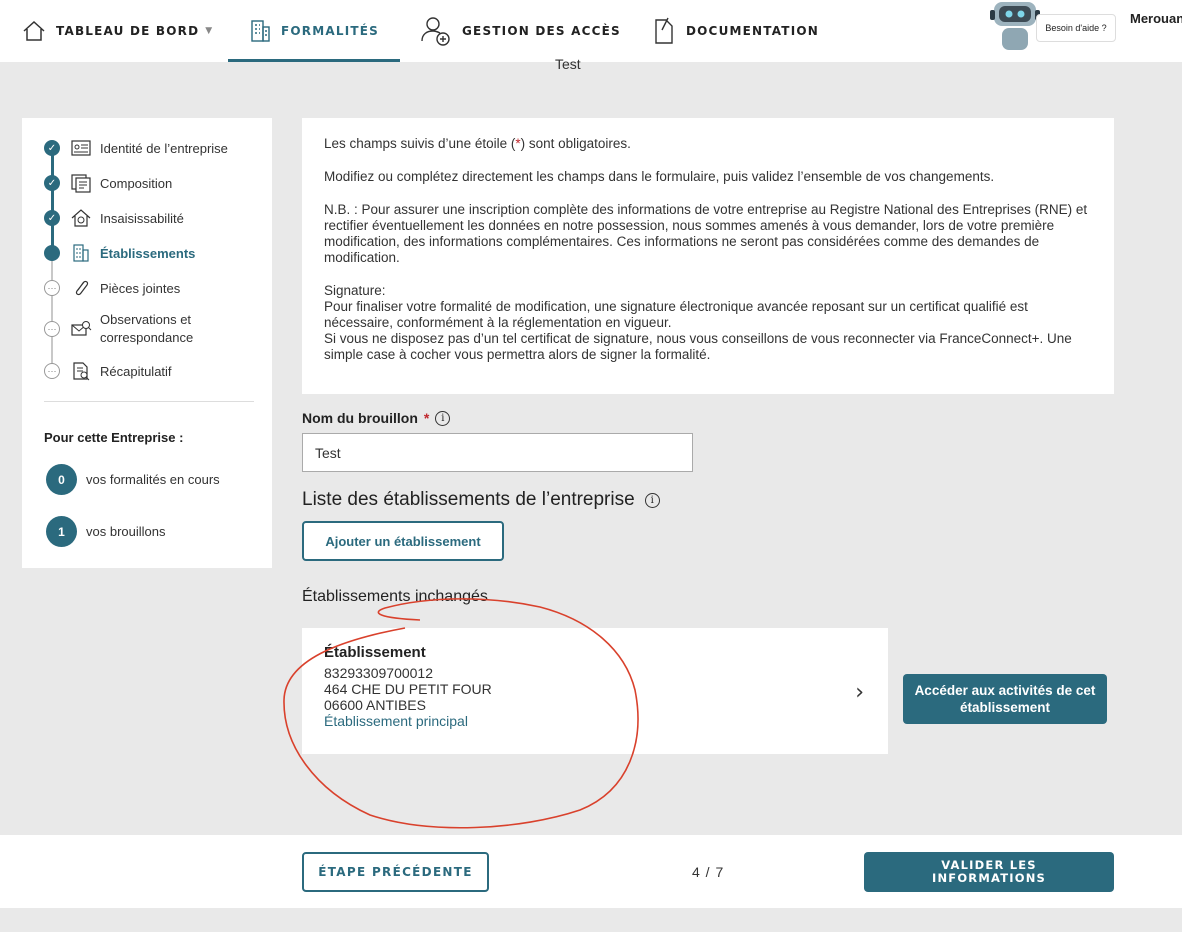  I want to click on establishment-type: Établissement principal, so click(396, 721).